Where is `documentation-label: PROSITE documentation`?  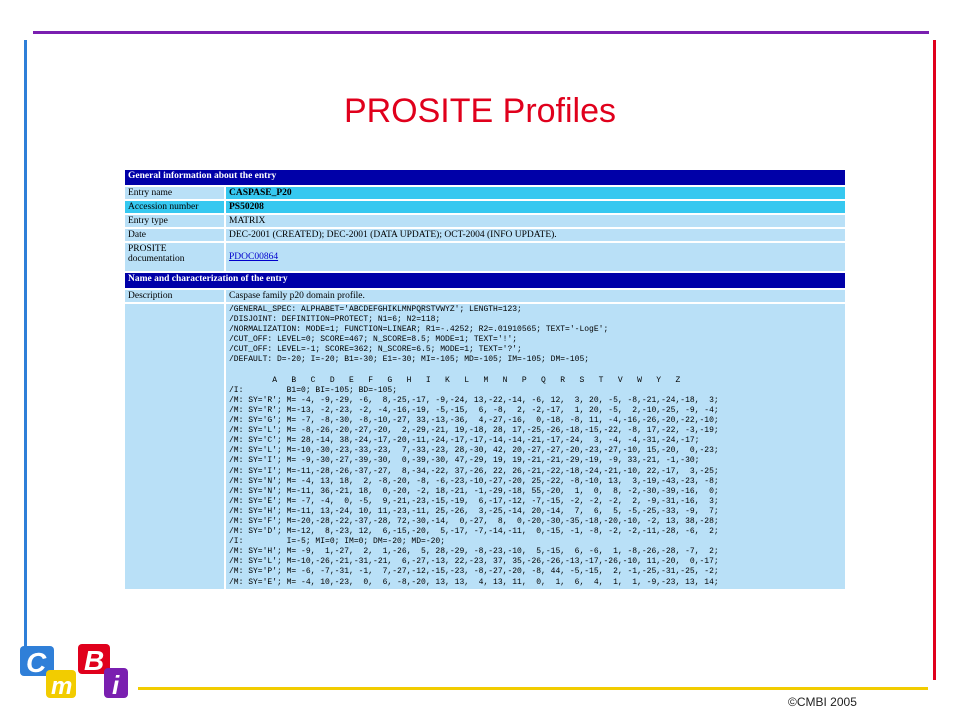
documentation-label: PROSITE documentation is located at coordinates (174, 257).